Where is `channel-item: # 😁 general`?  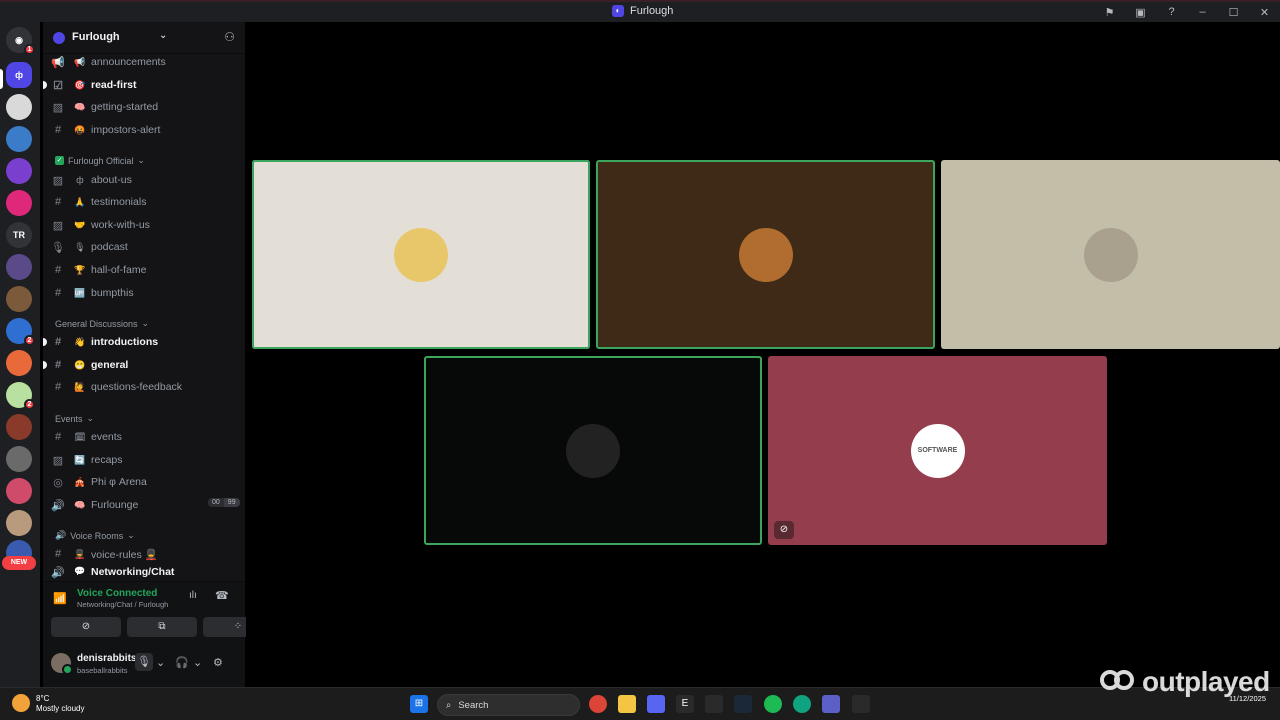
channel-item: # 😁 general is located at coordinates (142, 365).